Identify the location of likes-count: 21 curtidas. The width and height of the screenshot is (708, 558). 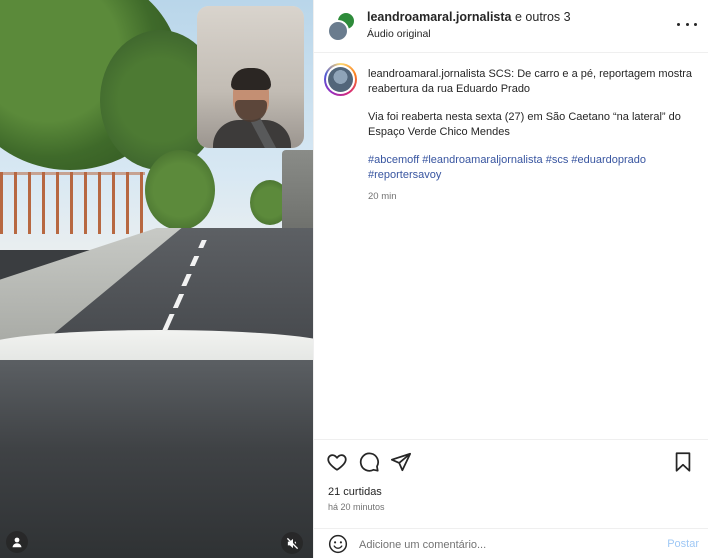
(355, 492).